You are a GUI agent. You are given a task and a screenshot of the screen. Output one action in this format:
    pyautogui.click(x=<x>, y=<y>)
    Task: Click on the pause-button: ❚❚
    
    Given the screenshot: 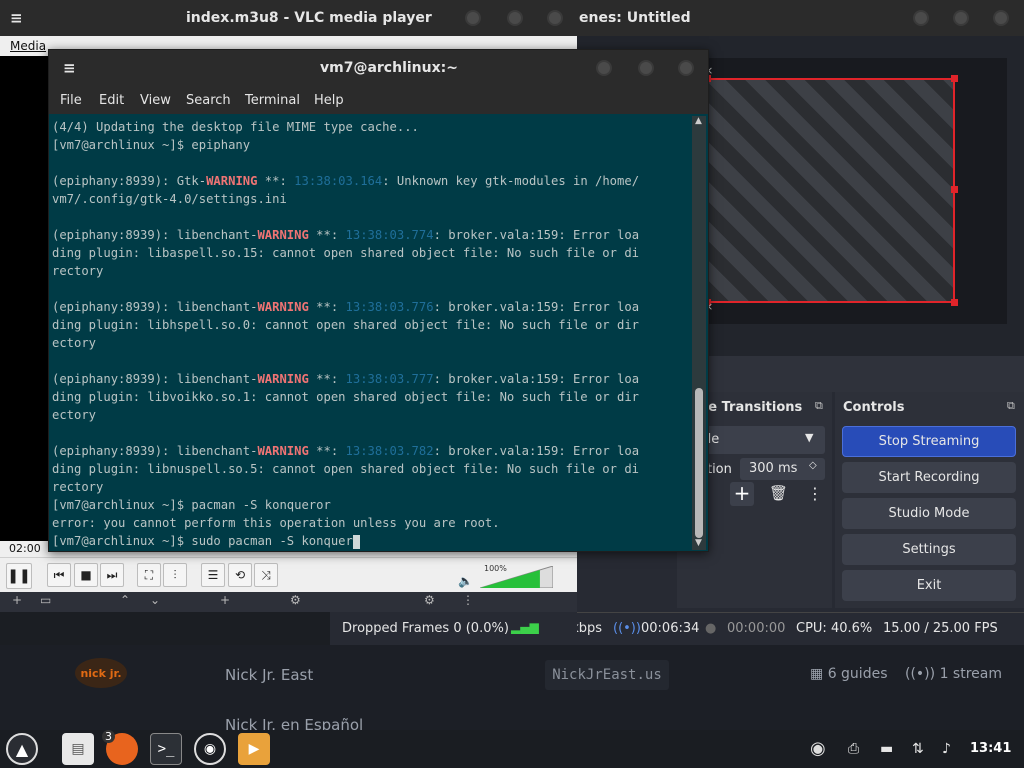 What is the action you would take?
    pyautogui.click(x=19, y=576)
    